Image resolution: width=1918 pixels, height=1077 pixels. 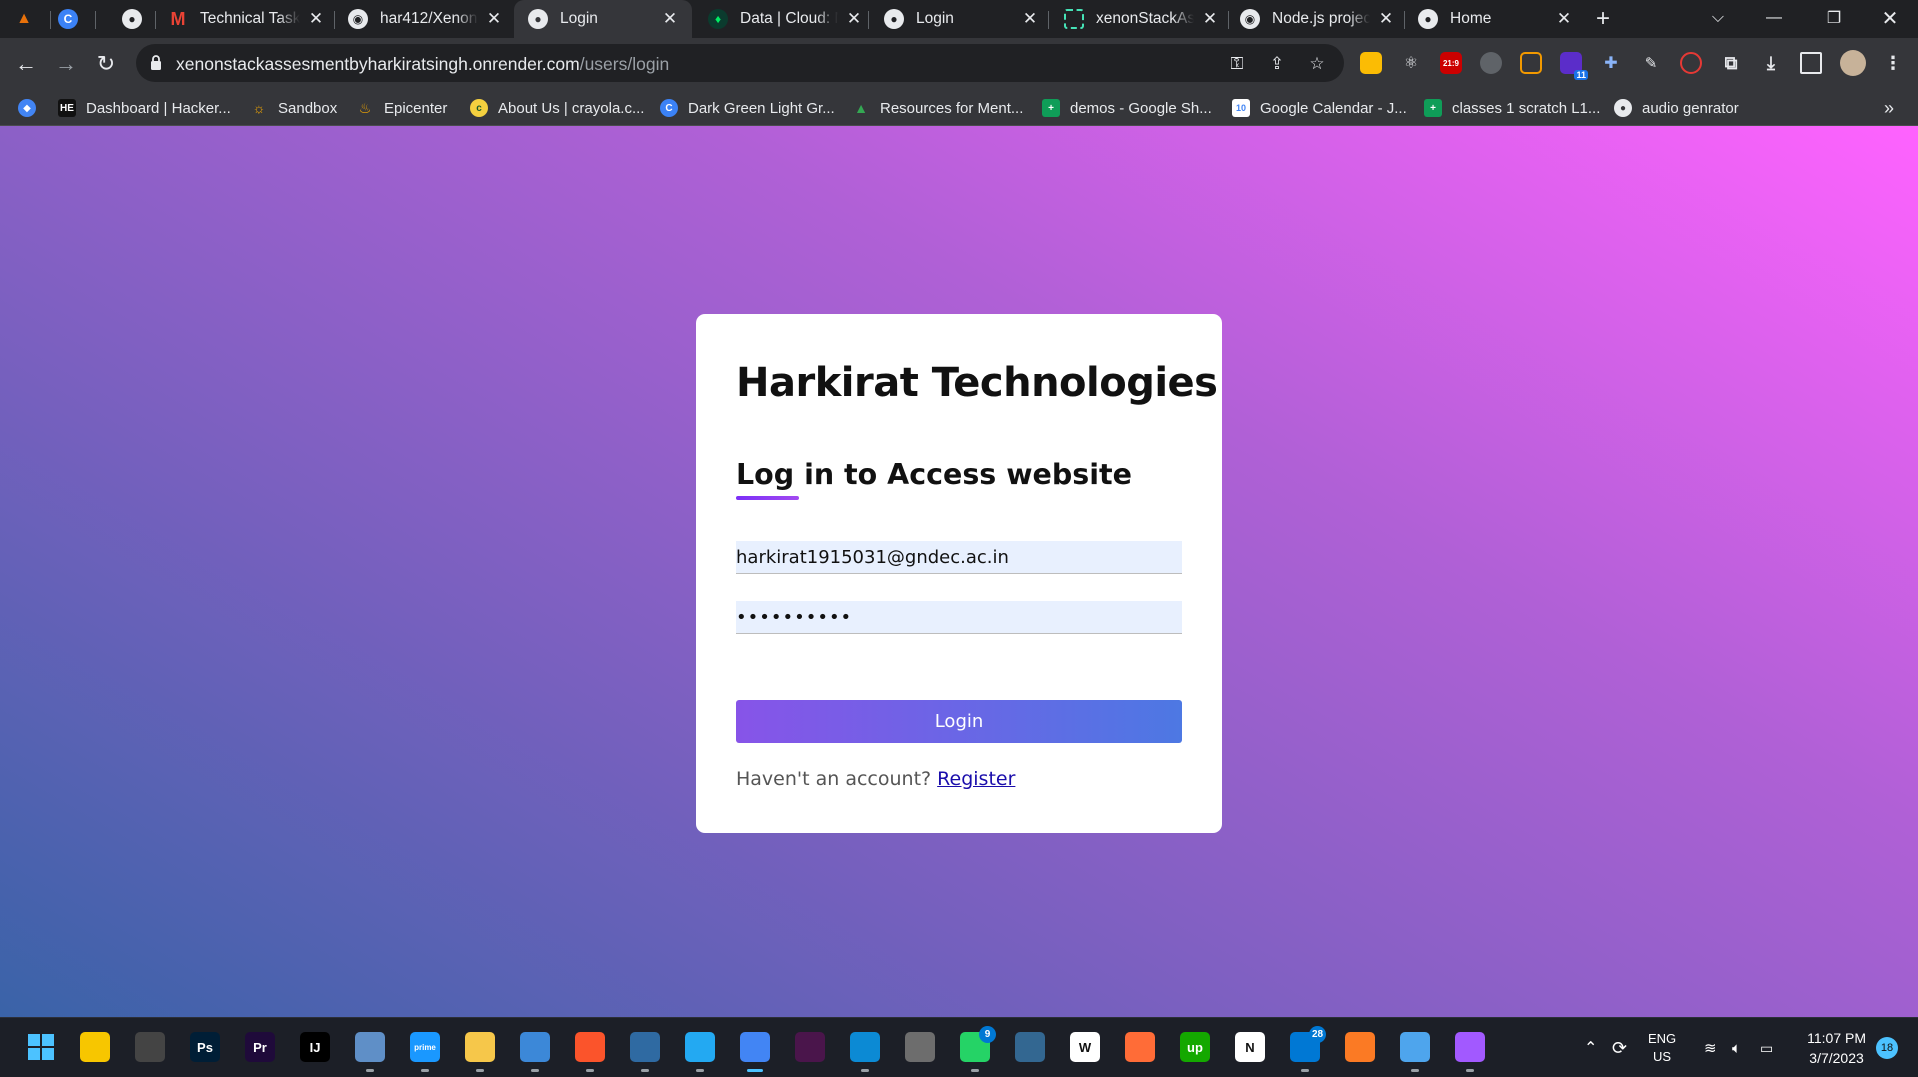 What do you see at coordinates (1890, 18) in the screenshot?
I see `close-window-button: ✕` at bounding box center [1890, 18].